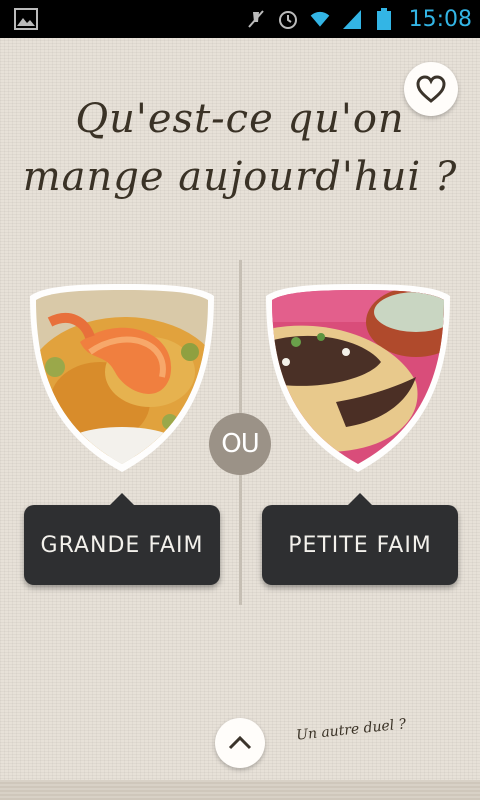  I want to click on petite-faim-button: PETITE FAIM, so click(360, 539).